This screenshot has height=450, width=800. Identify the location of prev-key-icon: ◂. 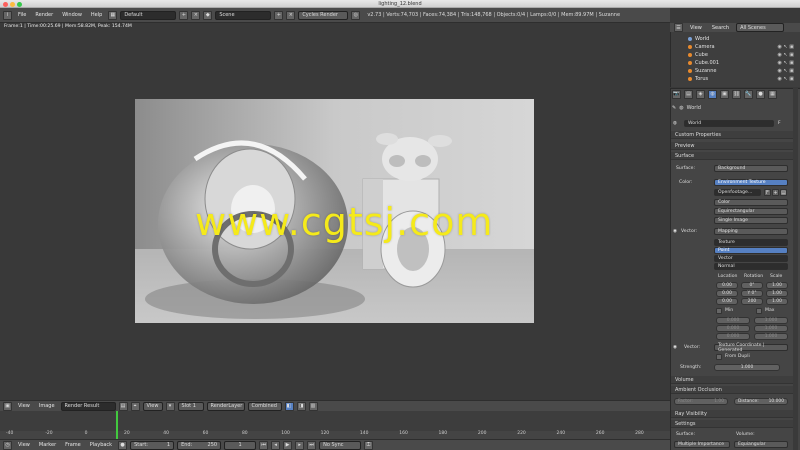
(276, 445).